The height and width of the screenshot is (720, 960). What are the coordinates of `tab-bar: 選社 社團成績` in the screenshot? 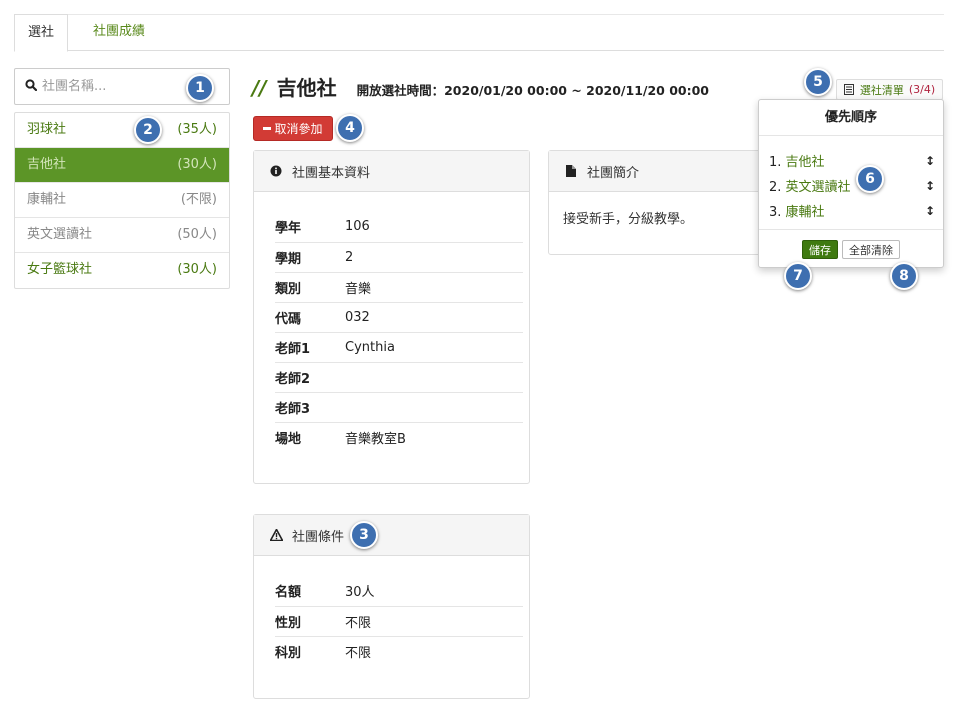 It's located at (479, 33).